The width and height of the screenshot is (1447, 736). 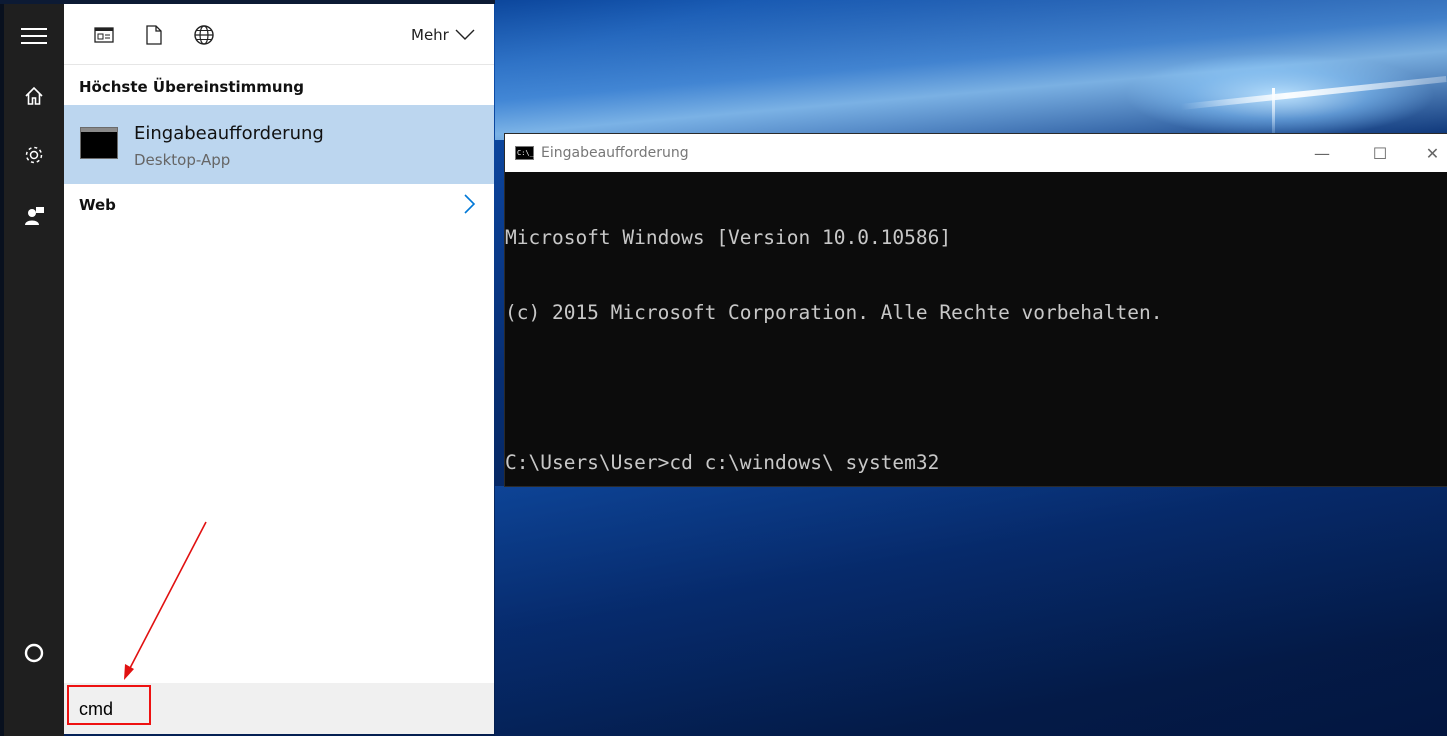 I want to click on console-line: Microsoft Windows [Version 10.0.10586], so click(x=728, y=237).